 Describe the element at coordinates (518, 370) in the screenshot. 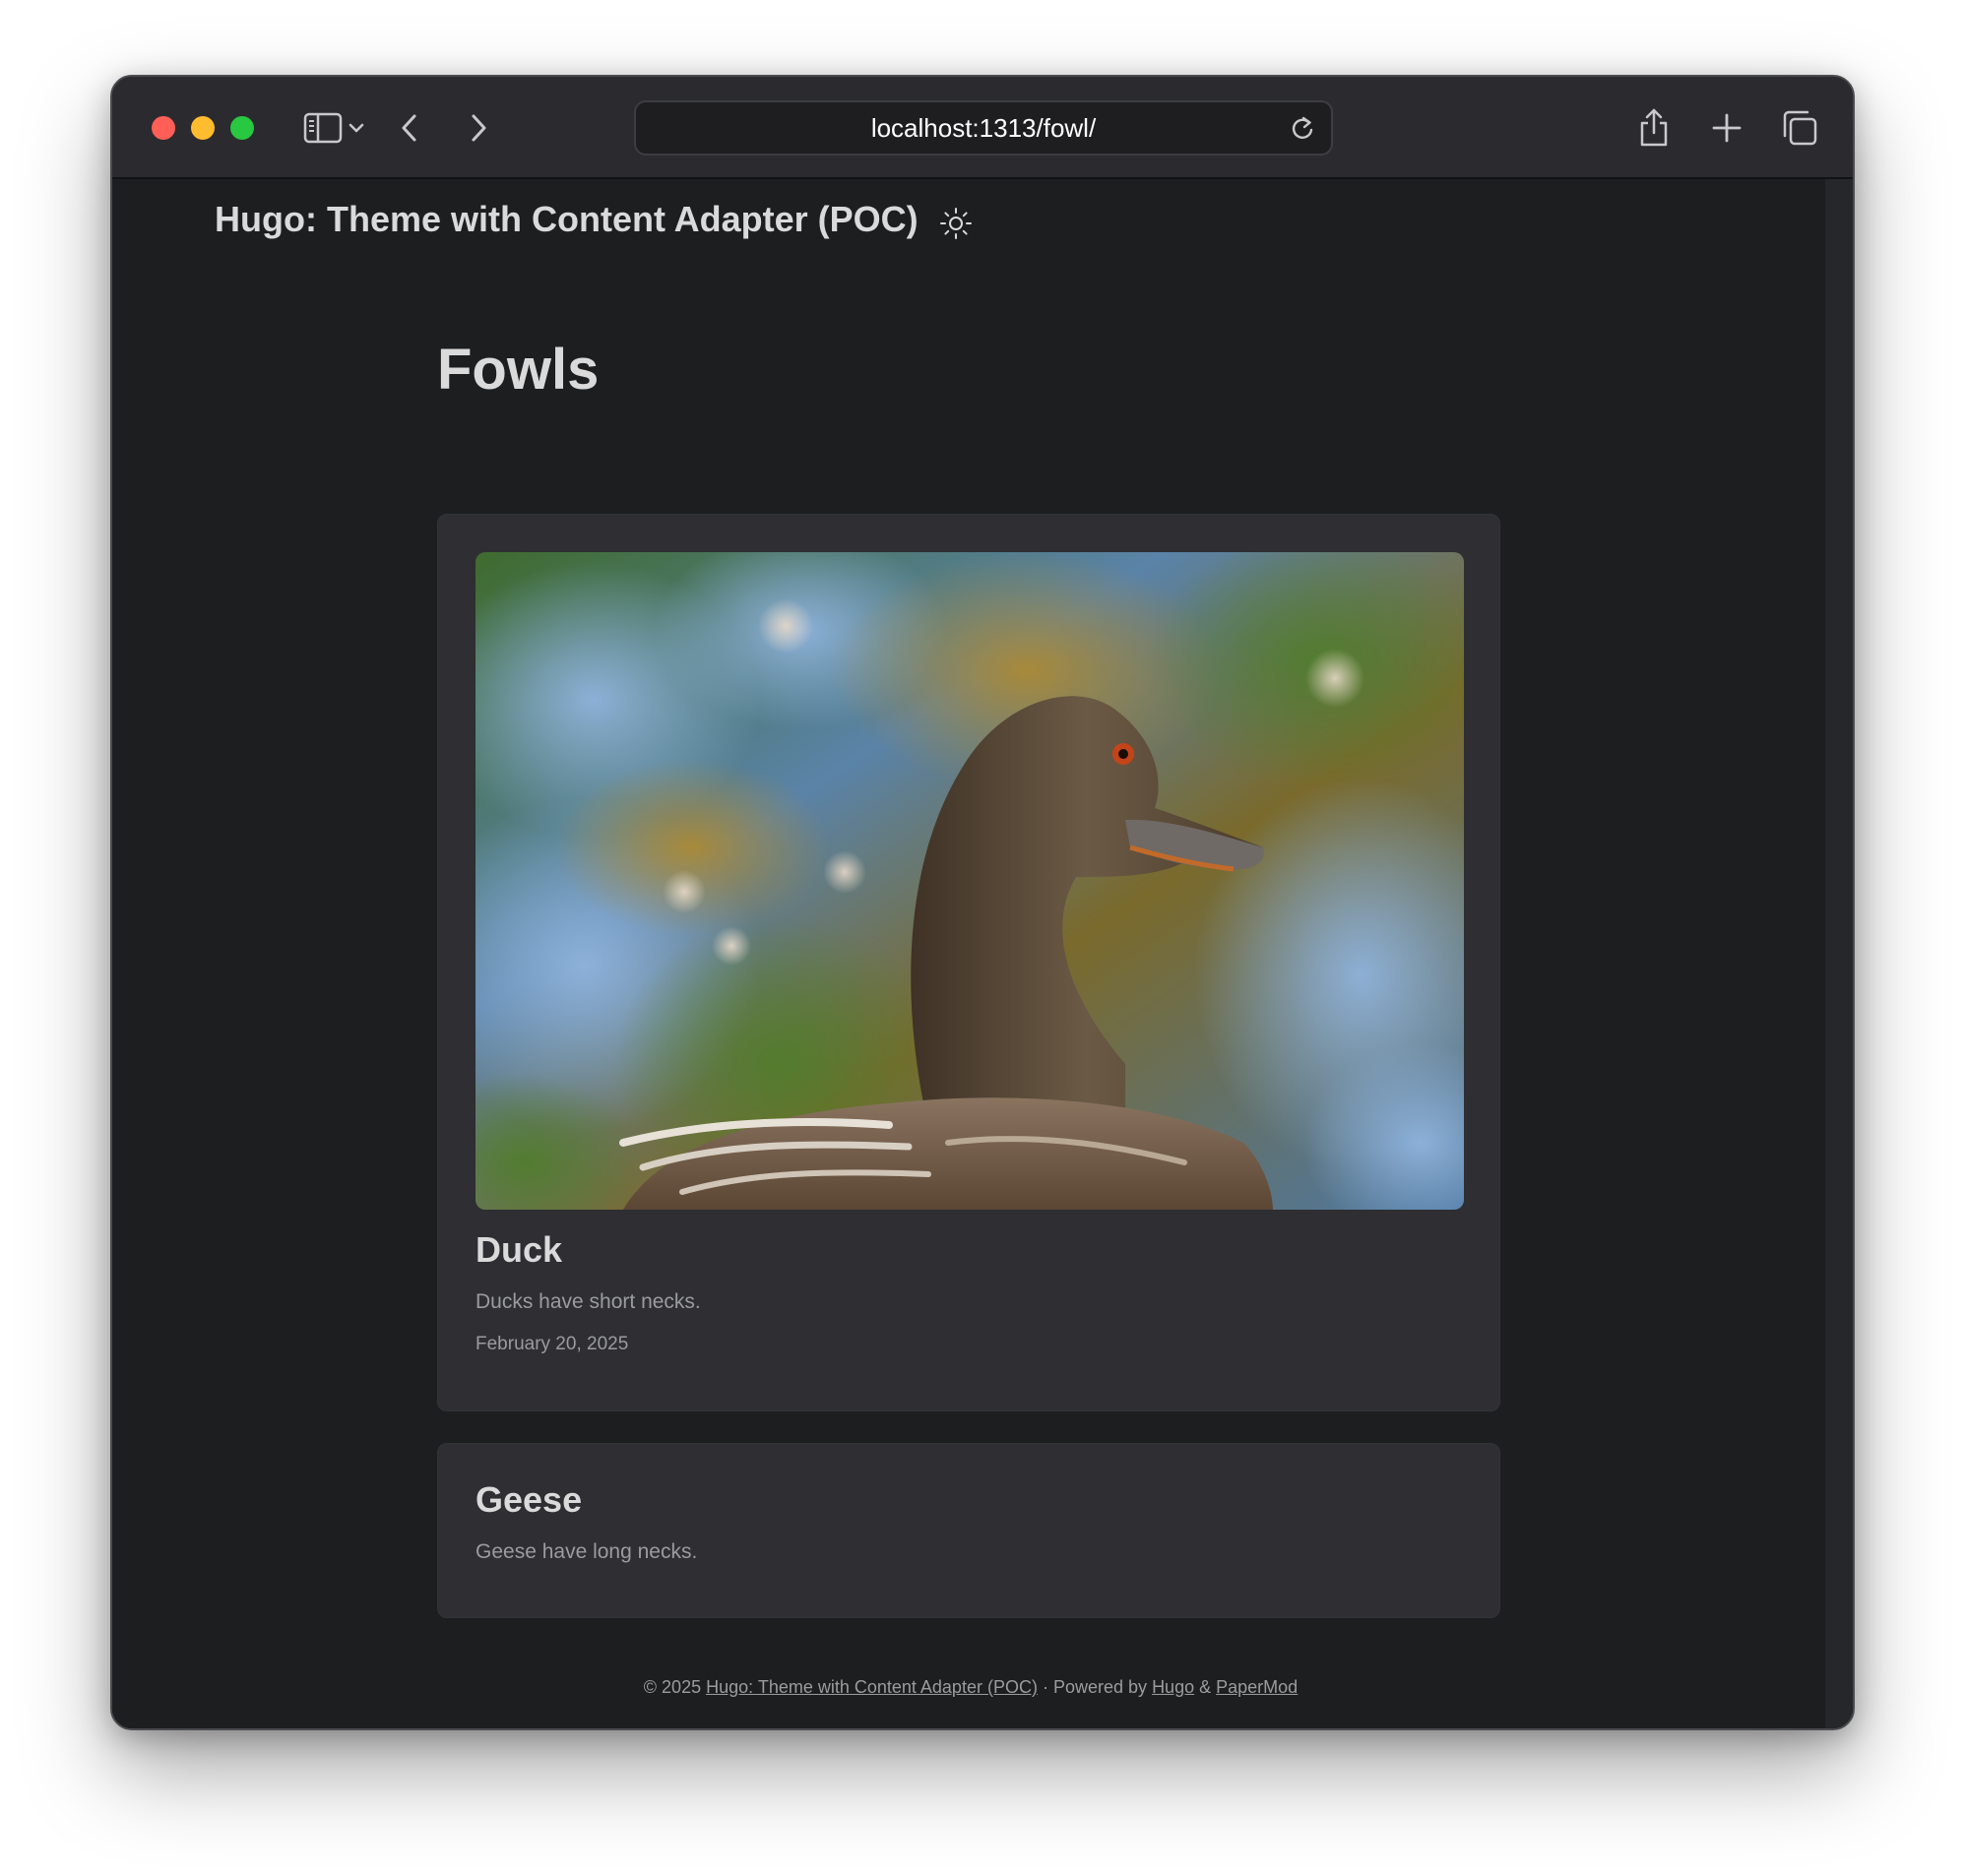

I see `page-title: Fowls` at that location.